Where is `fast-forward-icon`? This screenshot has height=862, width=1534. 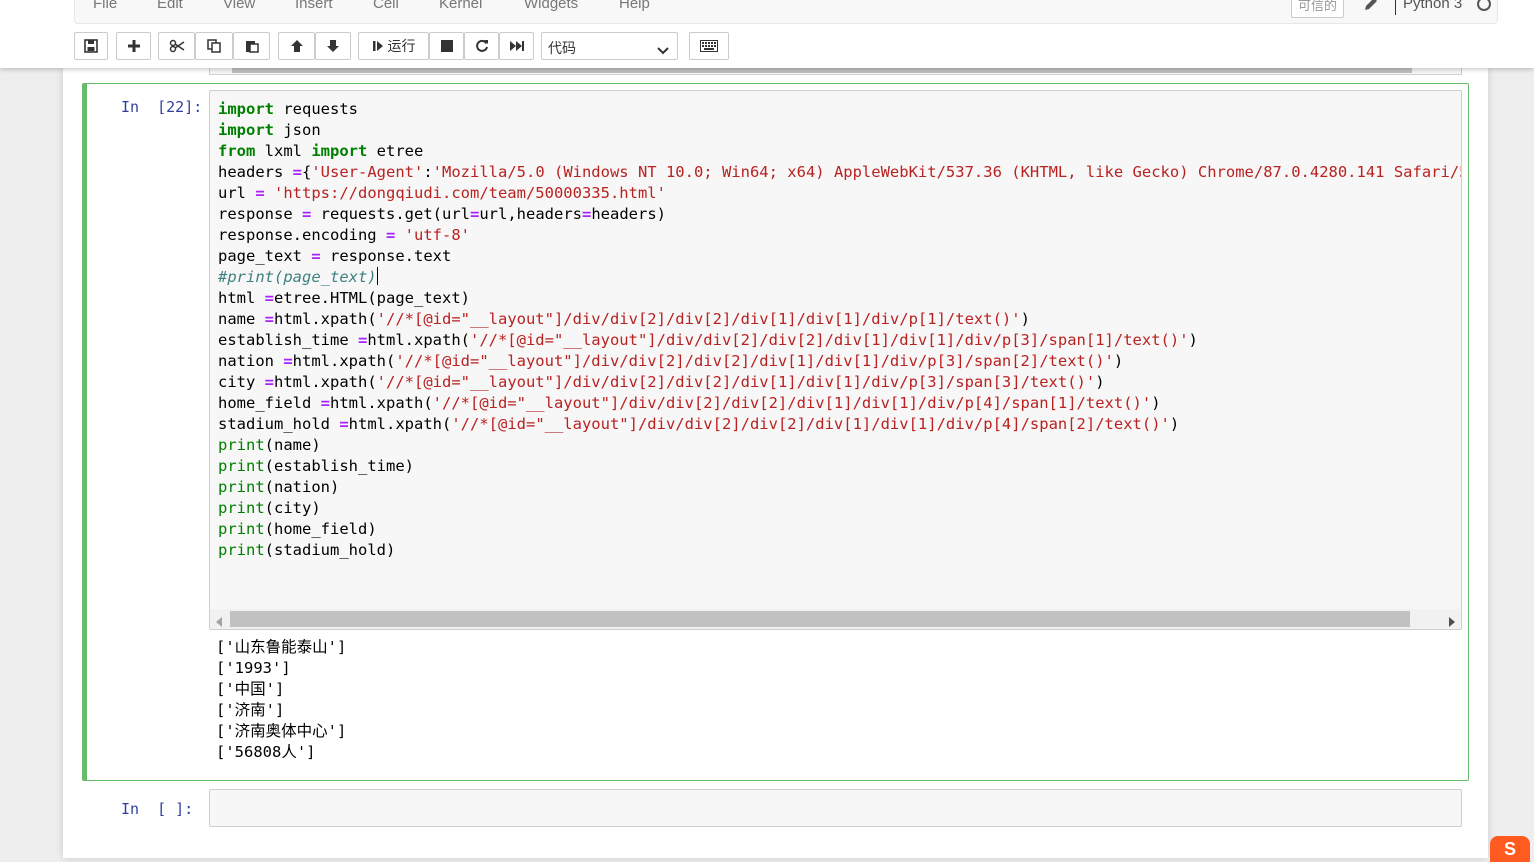
fast-forward-icon is located at coordinates (517, 46).